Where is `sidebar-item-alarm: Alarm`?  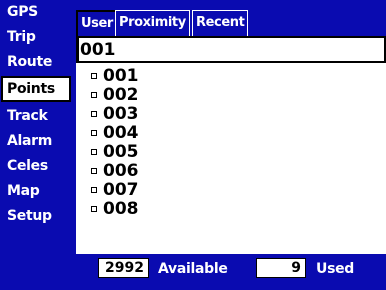
sidebar-item-alarm: Alarm is located at coordinates (34, 141).